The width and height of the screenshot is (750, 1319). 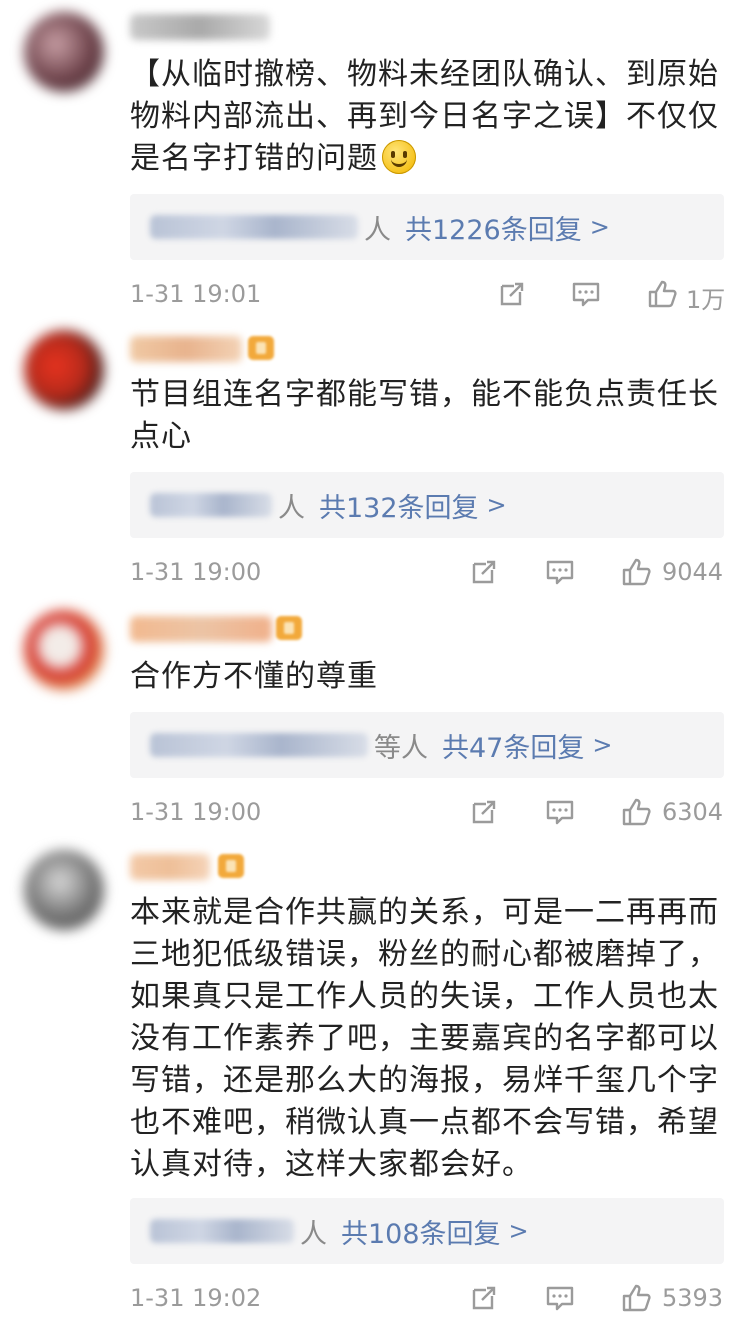 I want to click on comment-text-content: 节目组连名字都能写错，能不能负点责任长点心, so click(x=424, y=415).